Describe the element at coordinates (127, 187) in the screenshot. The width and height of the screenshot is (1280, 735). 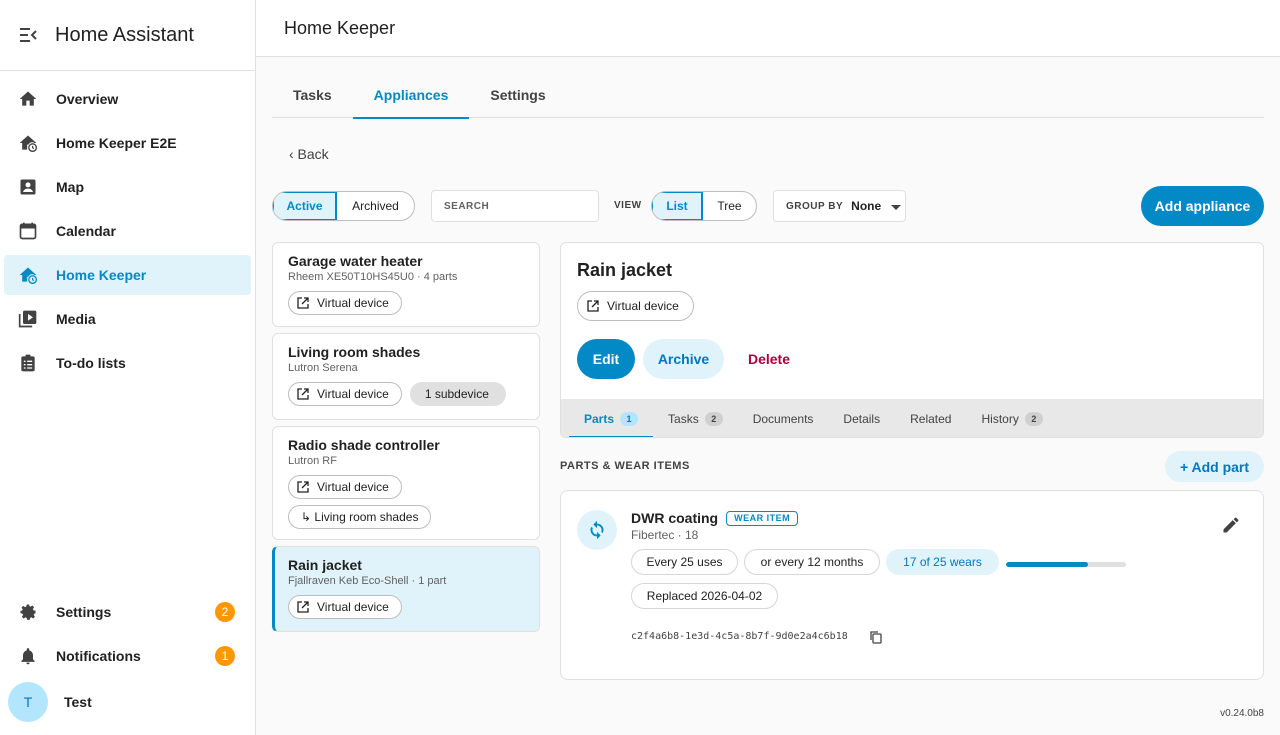
I see `sidebar-item-map: Map` at that location.